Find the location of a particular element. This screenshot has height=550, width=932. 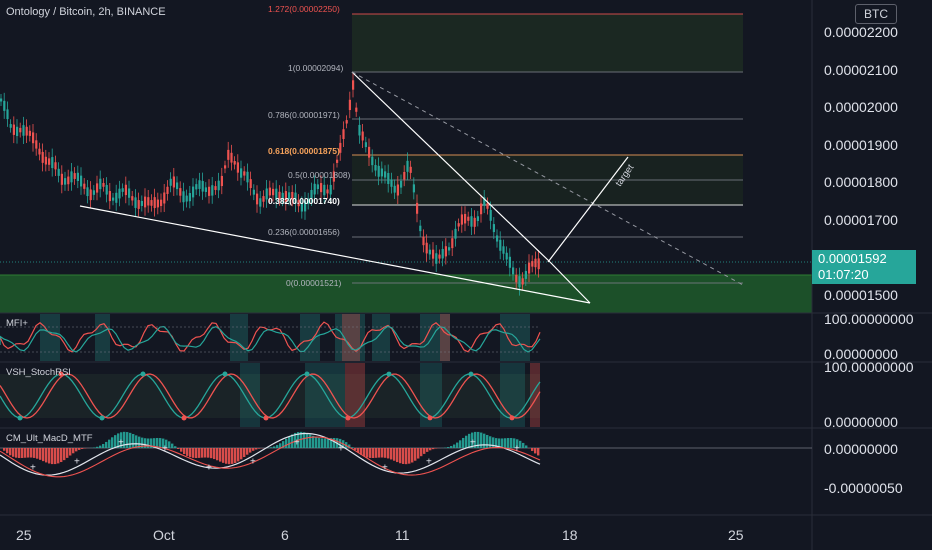

indicator-name-mfi: MFI+ is located at coordinates (17, 323).